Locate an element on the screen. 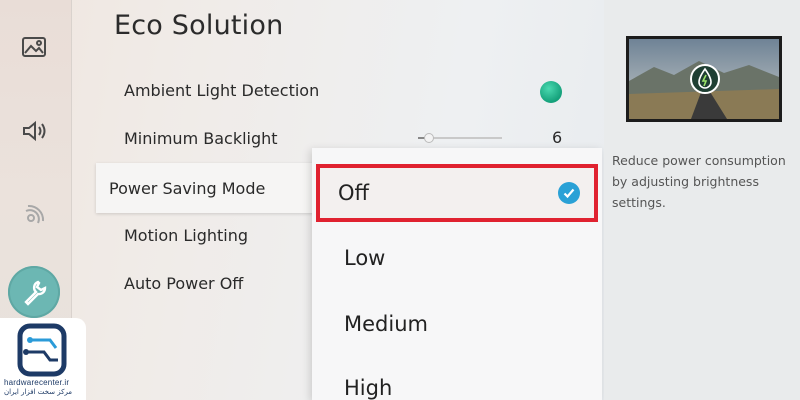 The width and height of the screenshot is (800, 400). support-wrench-icon is located at coordinates (34, 292).